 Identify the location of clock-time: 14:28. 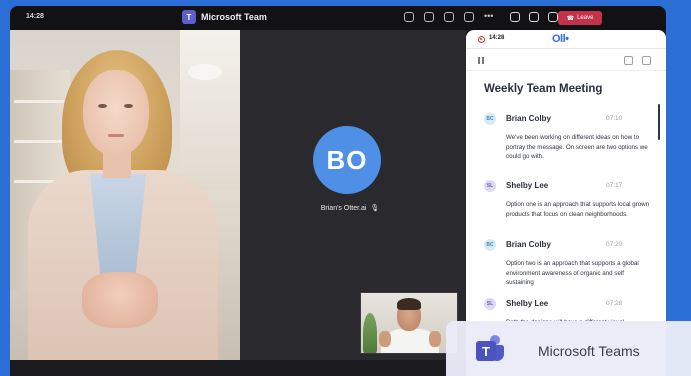
(35, 16).